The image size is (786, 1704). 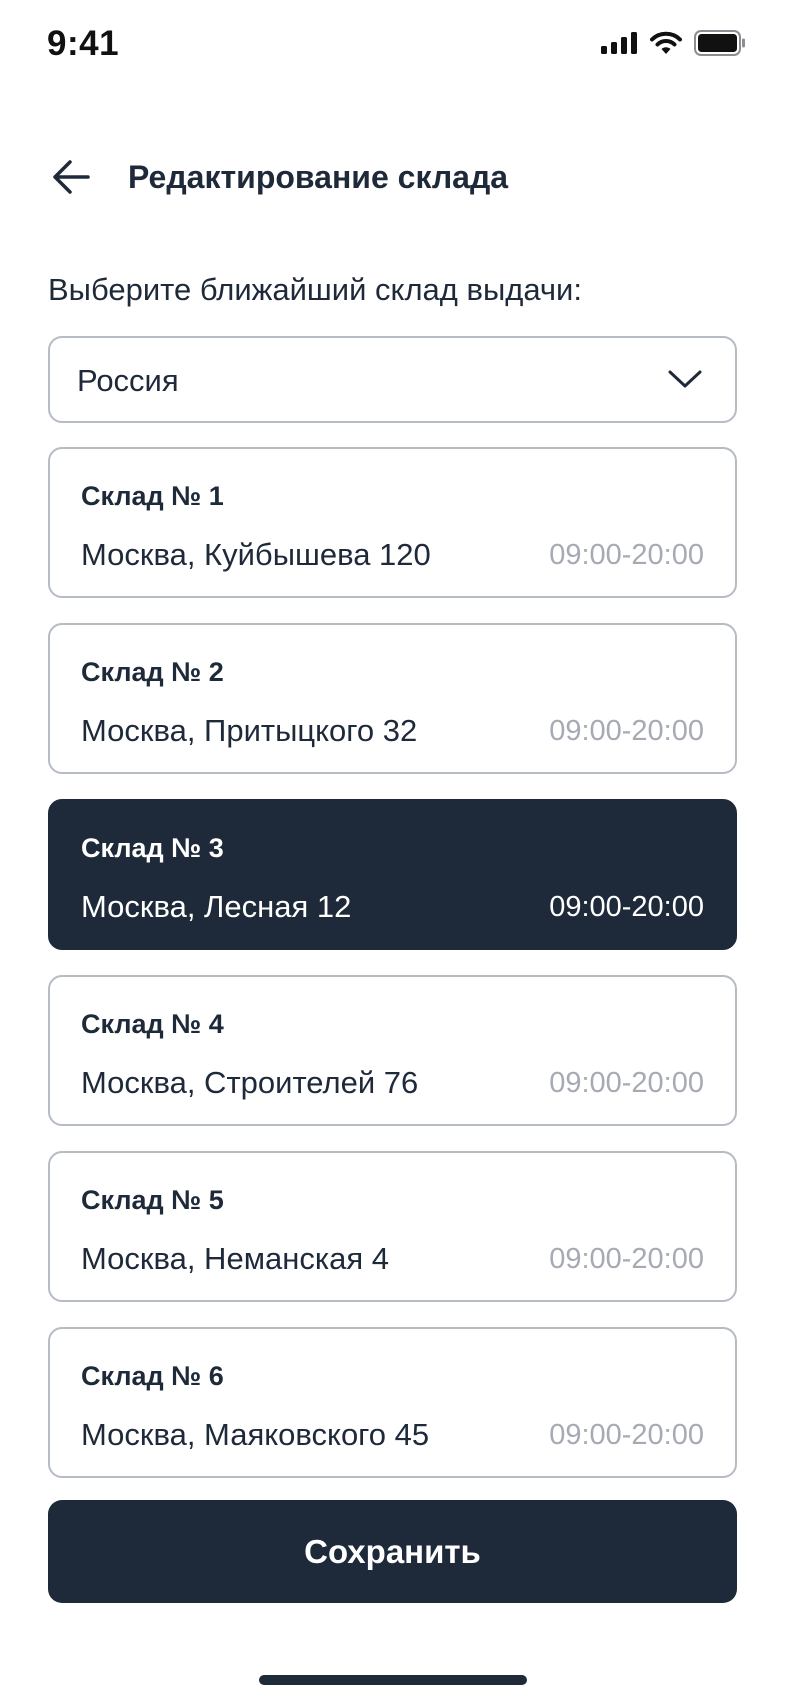 I want to click on warehouse-title: Склад № 3, so click(x=152, y=848).